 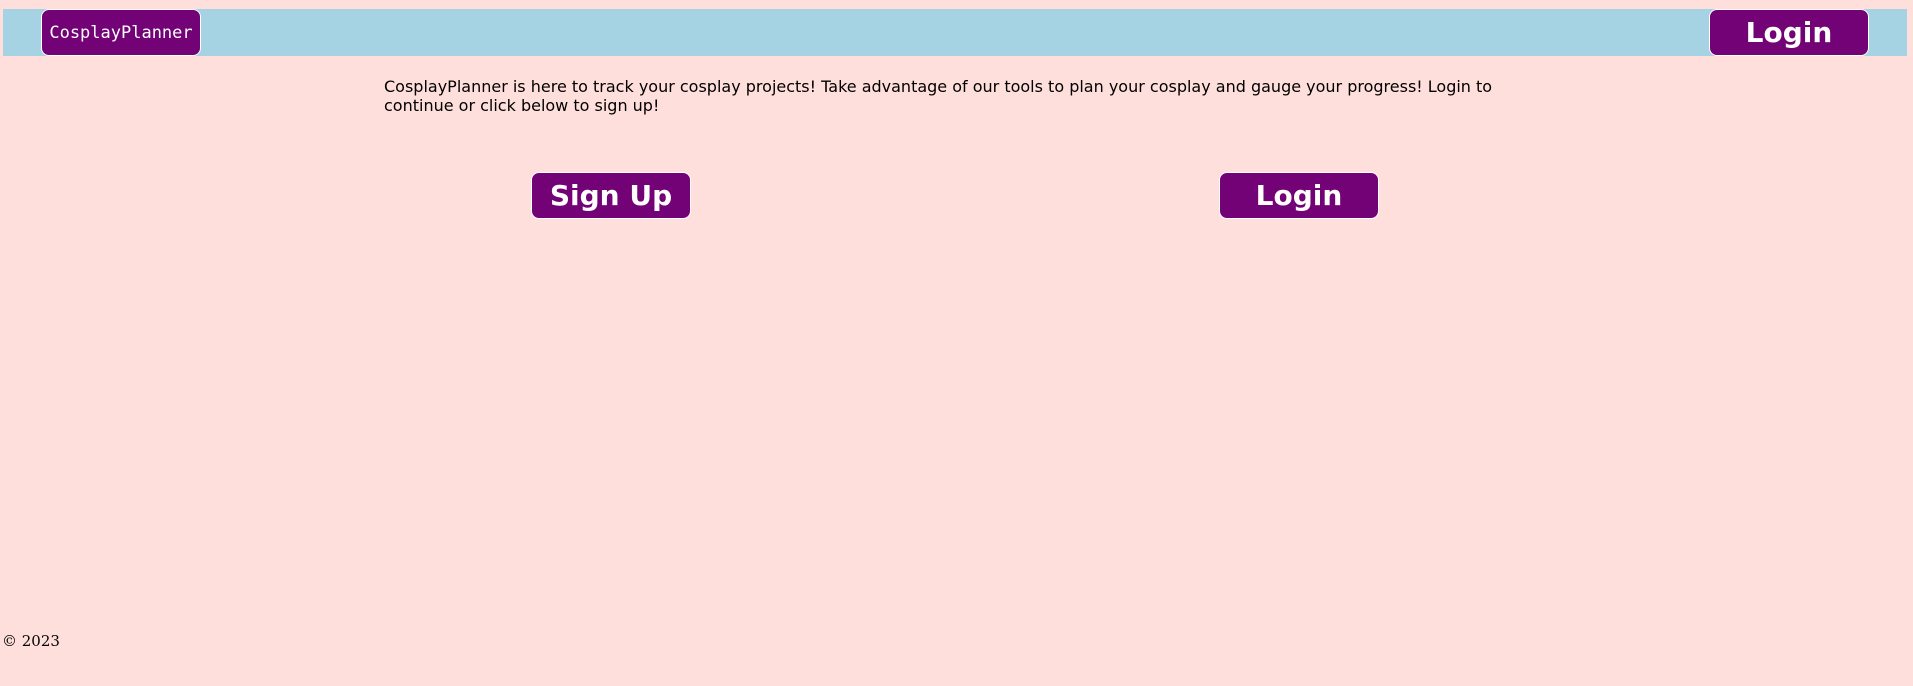 I want to click on signup-button: Sign Up, so click(x=611, y=195).